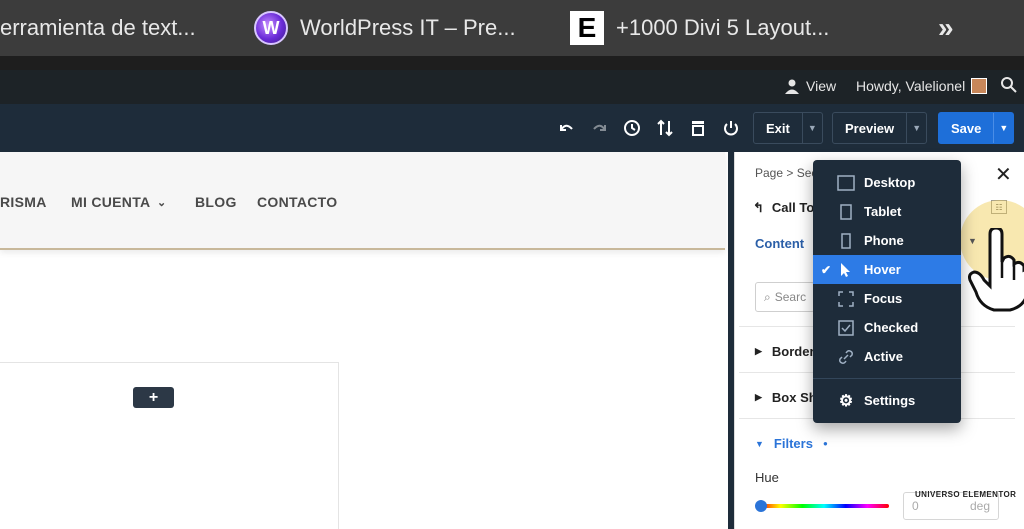 This screenshot has height=529, width=1024. What do you see at coordinates (632, 128) in the screenshot?
I see `history-icon` at bounding box center [632, 128].